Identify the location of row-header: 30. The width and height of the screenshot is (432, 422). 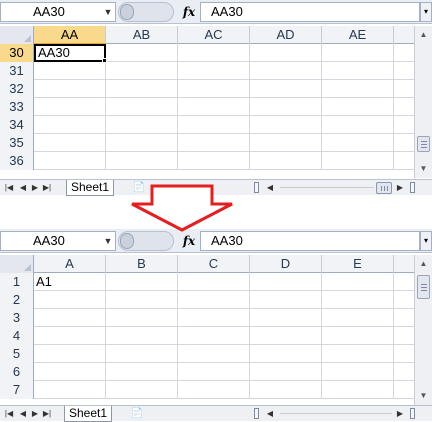
(17, 53).